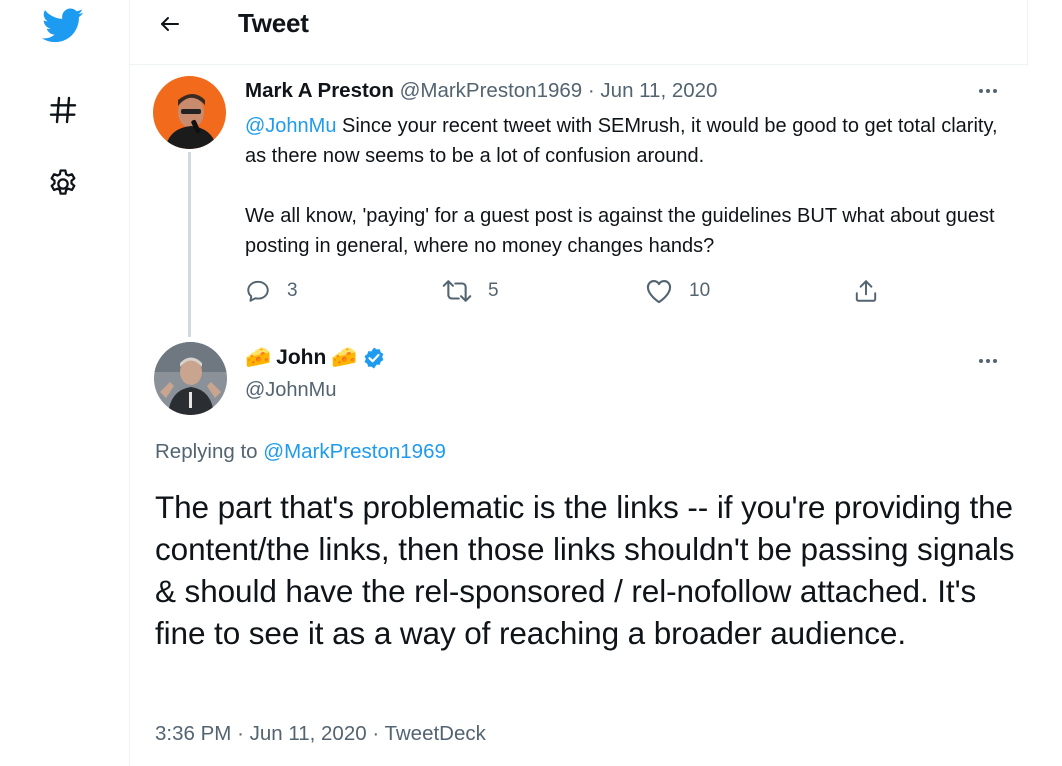 The image size is (1062, 766). I want to click on retweet-icon, so click(457, 291).